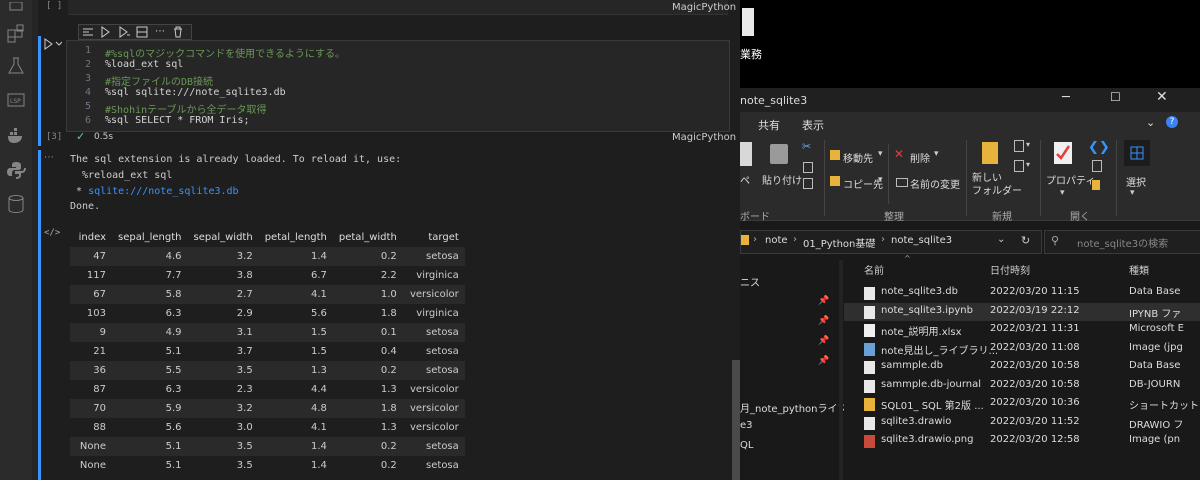 The height and width of the screenshot is (480, 1200). What do you see at coordinates (863, 183) in the screenshot?
I see `copy-to-label: コピー先` at bounding box center [863, 183].